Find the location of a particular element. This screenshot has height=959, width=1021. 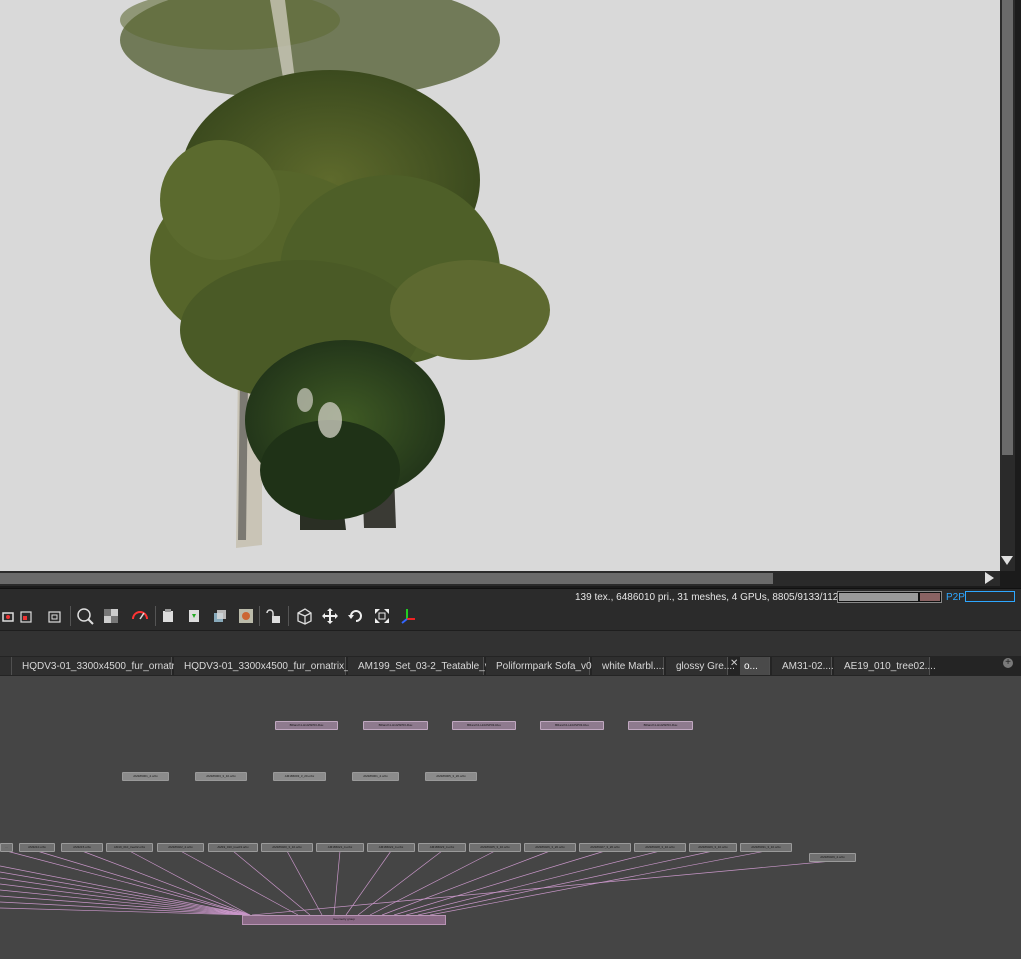

gizmo-axis-icon is located at coordinates (408, 616).